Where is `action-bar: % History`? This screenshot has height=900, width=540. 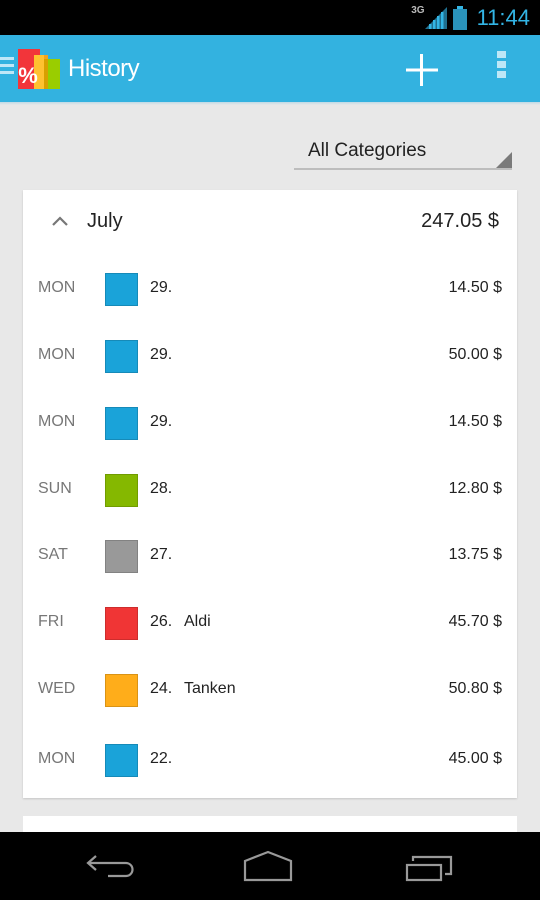
action-bar: % History is located at coordinates (270, 70).